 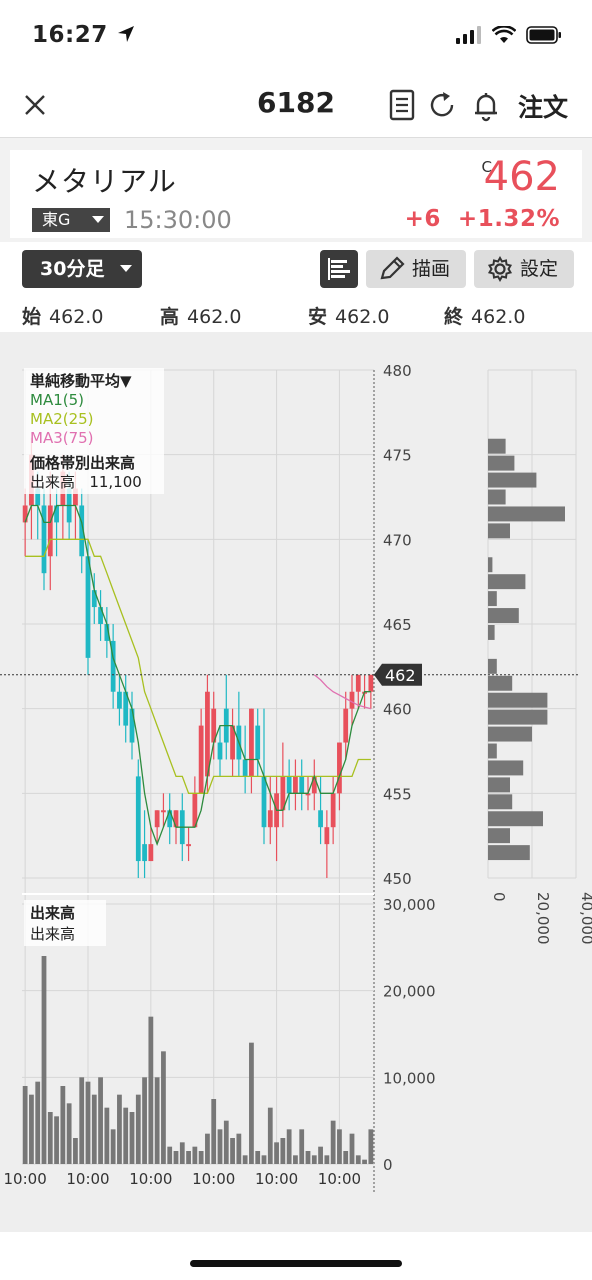 I want to click on order-button: 注文, so click(x=543, y=106).